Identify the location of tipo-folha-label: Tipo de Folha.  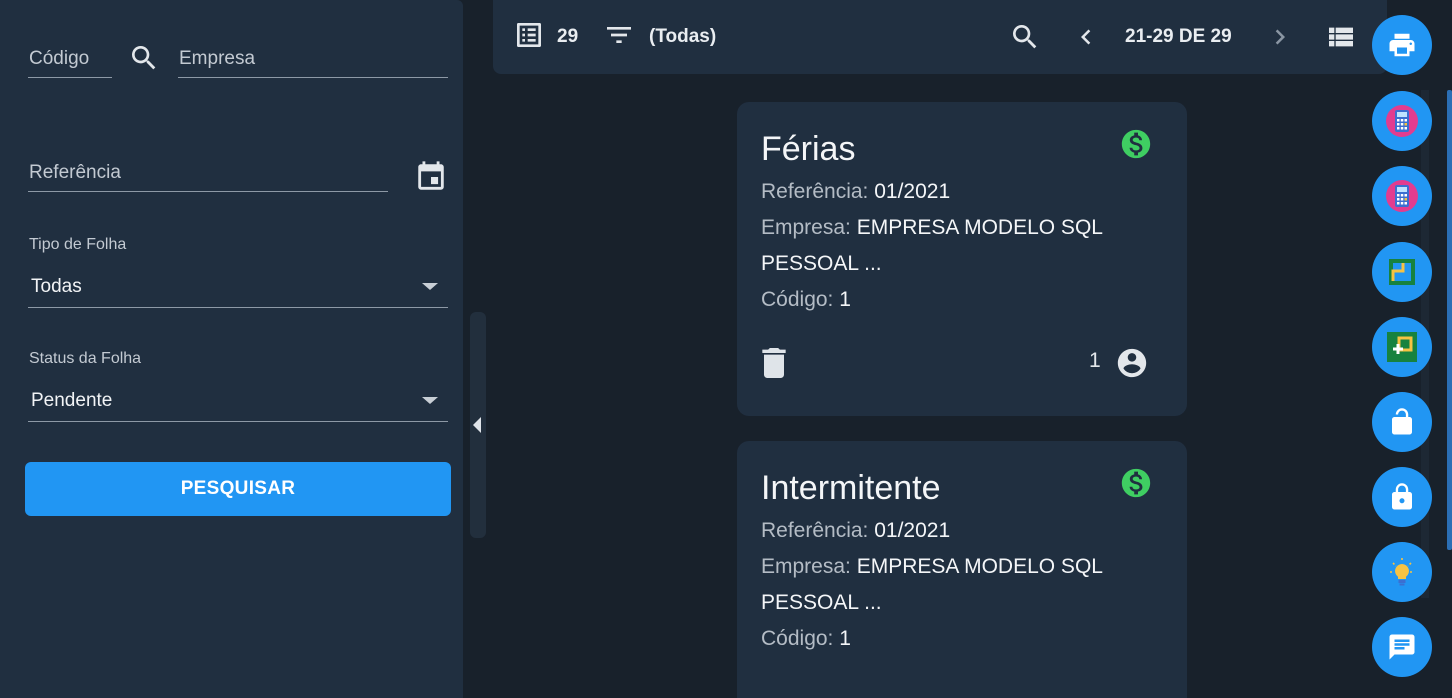
(78, 244).